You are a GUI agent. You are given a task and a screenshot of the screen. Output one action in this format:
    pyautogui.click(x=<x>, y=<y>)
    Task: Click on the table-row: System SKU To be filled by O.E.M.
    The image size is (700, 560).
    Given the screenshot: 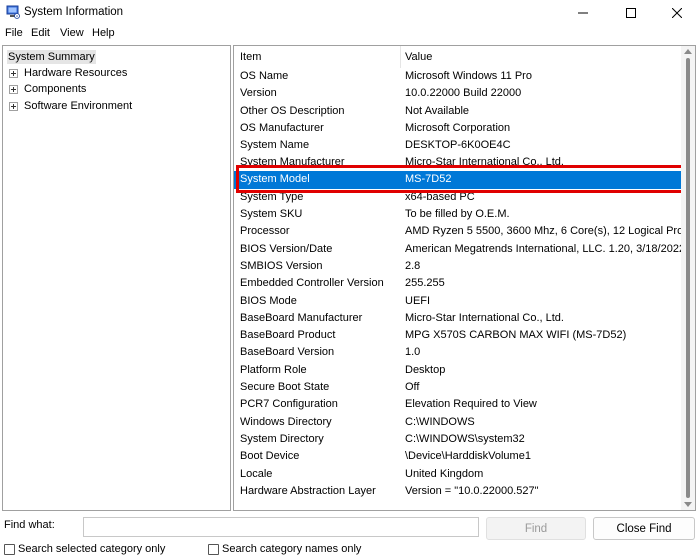 What is the action you would take?
    pyautogui.click(x=458, y=214)
    